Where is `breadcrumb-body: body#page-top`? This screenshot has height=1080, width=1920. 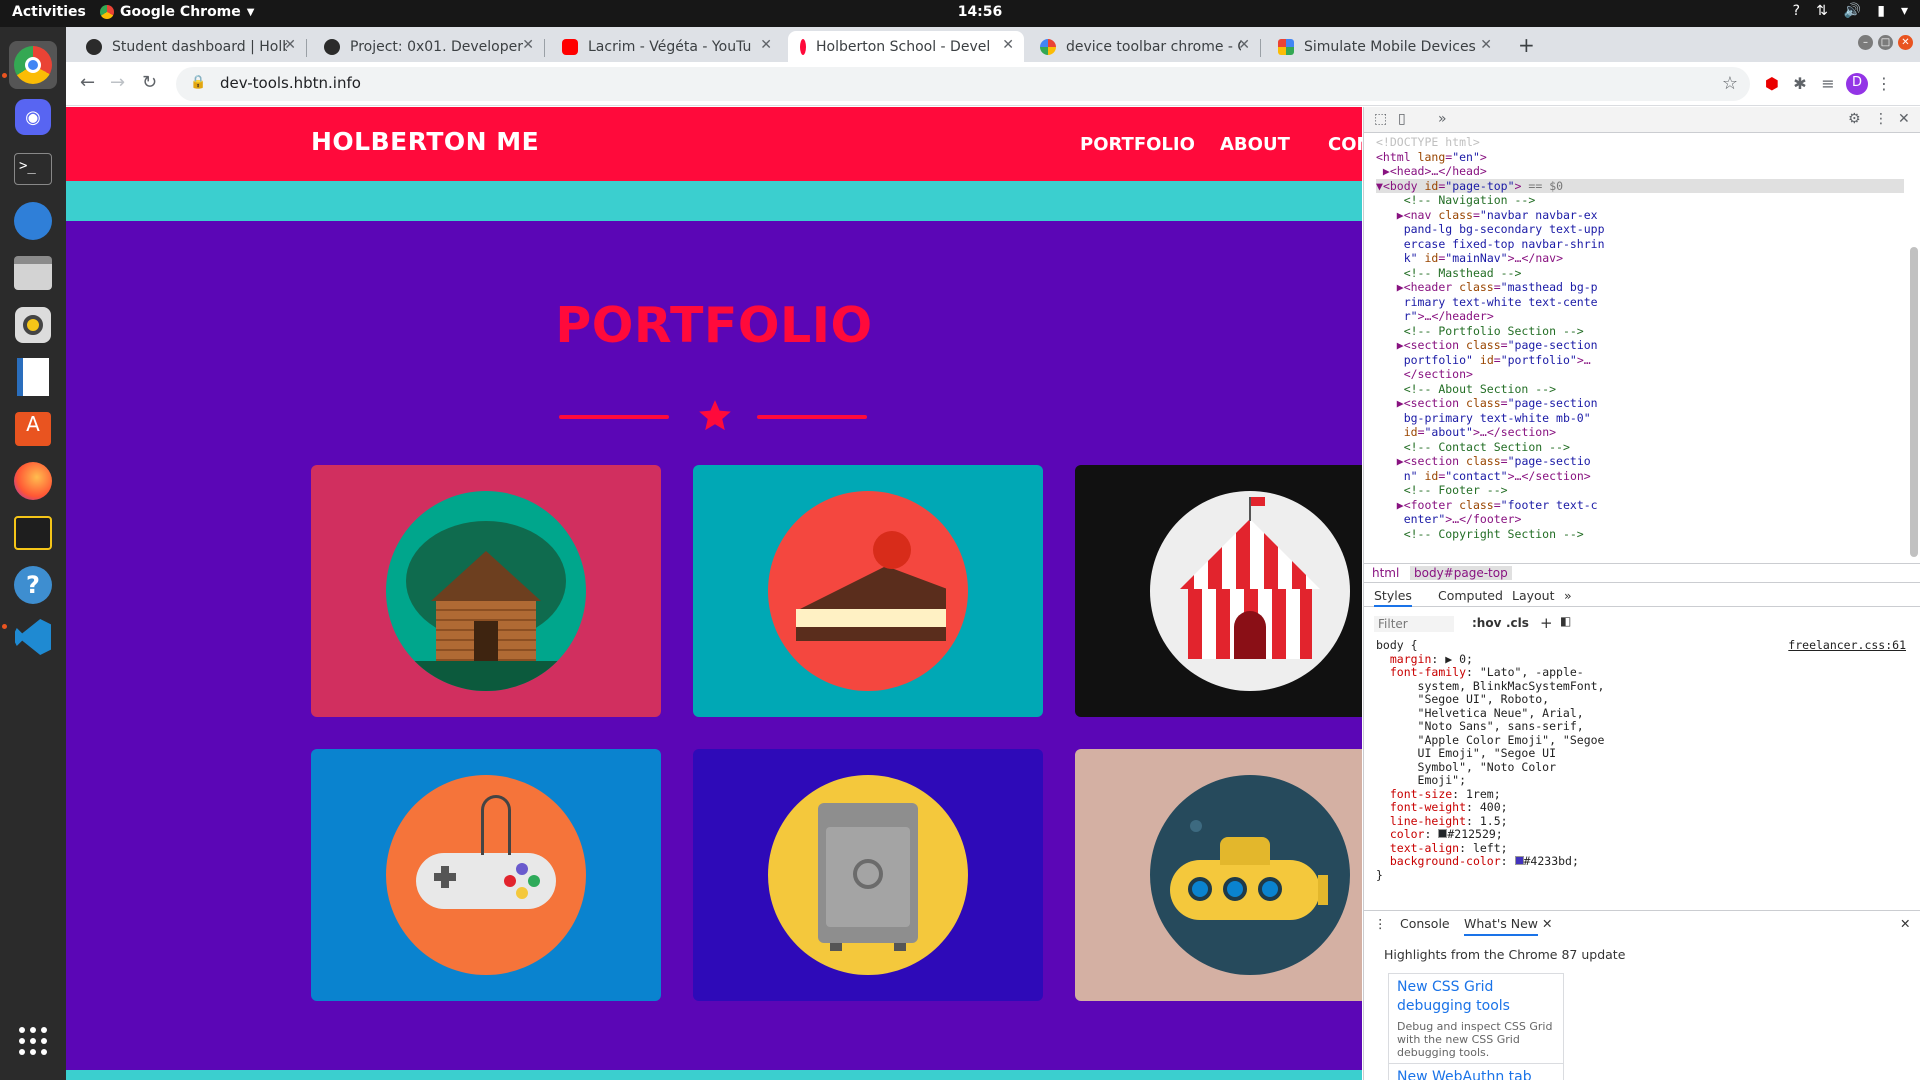
breadcrumb-body: body#page-top is located at coordinates (1461, 573).